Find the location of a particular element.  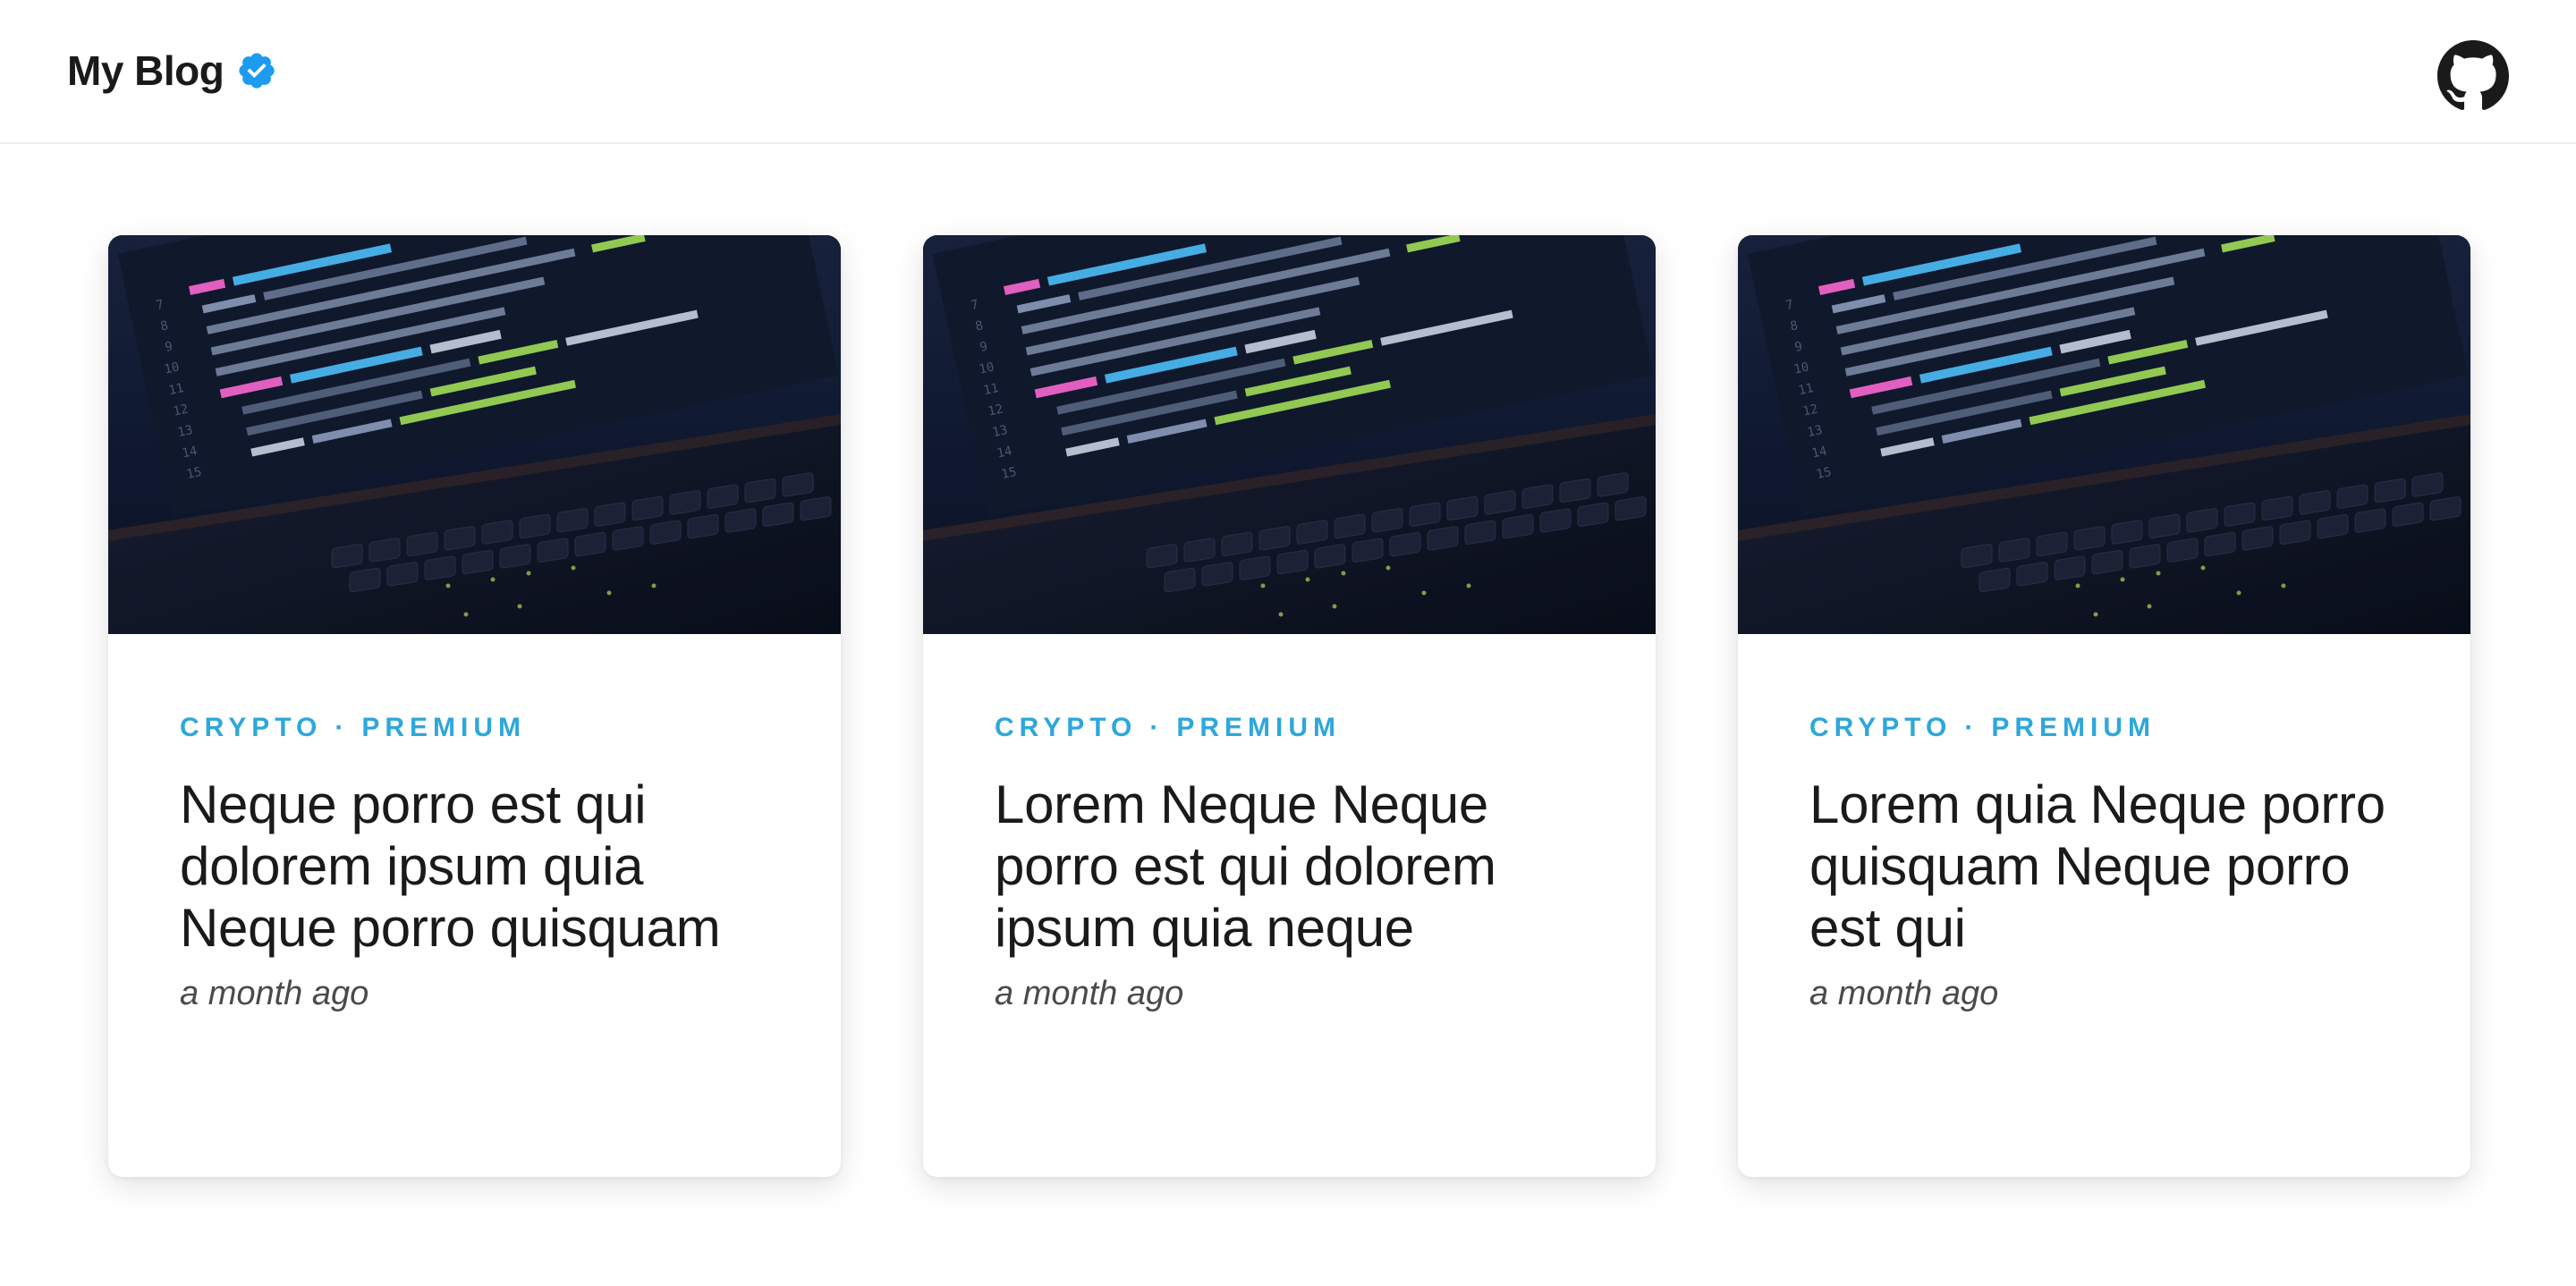

site-header: My Blog is located at coordinates (1288, 72).